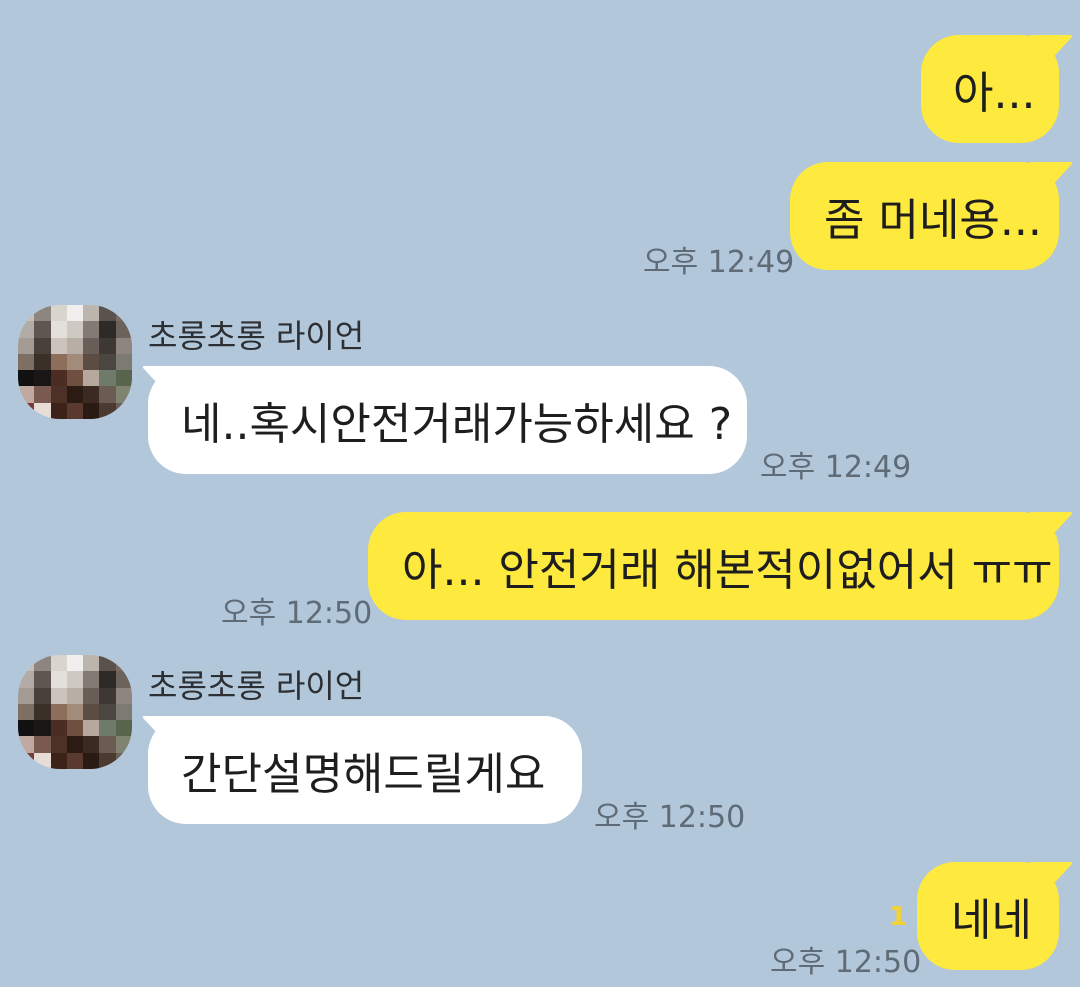 The image size is (1080, 987). I want to click on incoming-message: 네..혹시안전거래가능하세요 ?, so click(447, 420).